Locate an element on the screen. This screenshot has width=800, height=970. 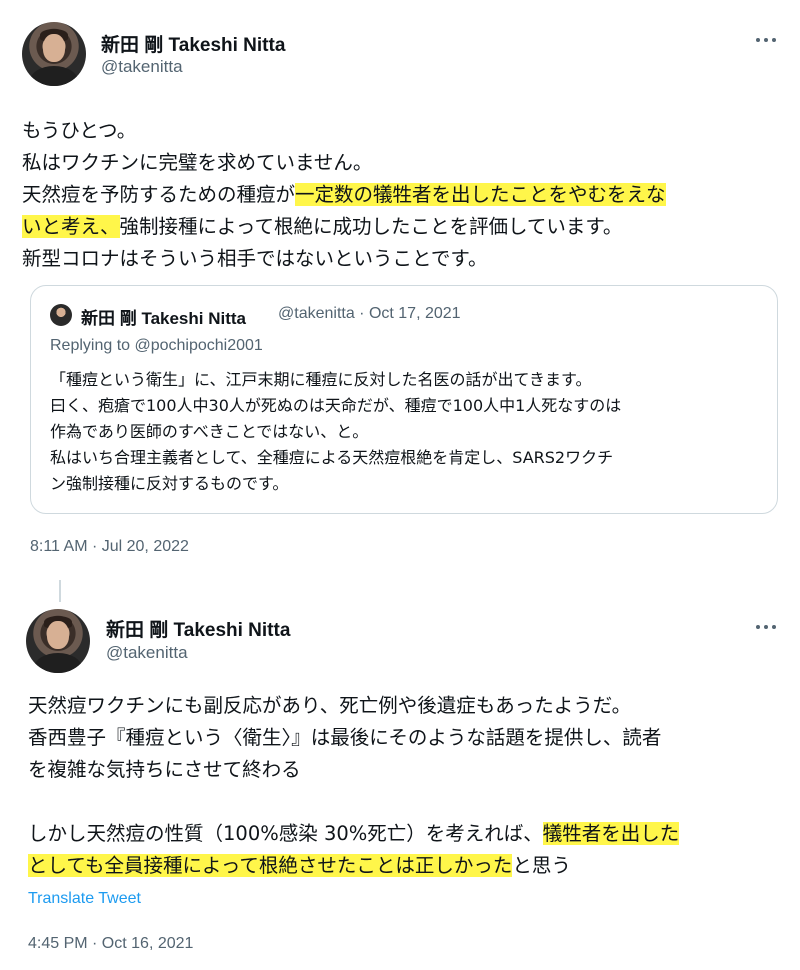
text-segment: と思う is located at coordinates (541, 865).